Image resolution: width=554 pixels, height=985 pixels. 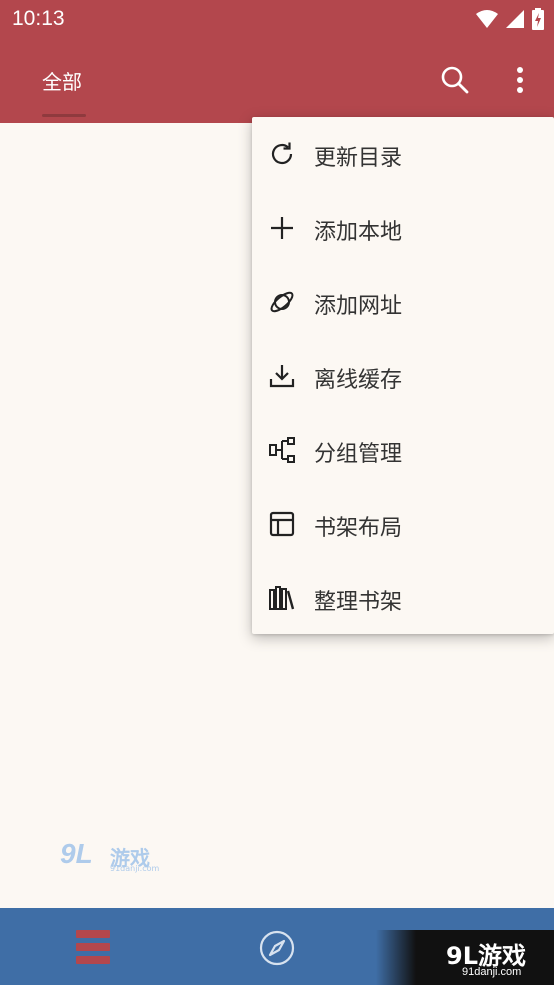 I want to click on menu-item-group-manage: 分组管理, so click(x=403, y=450).